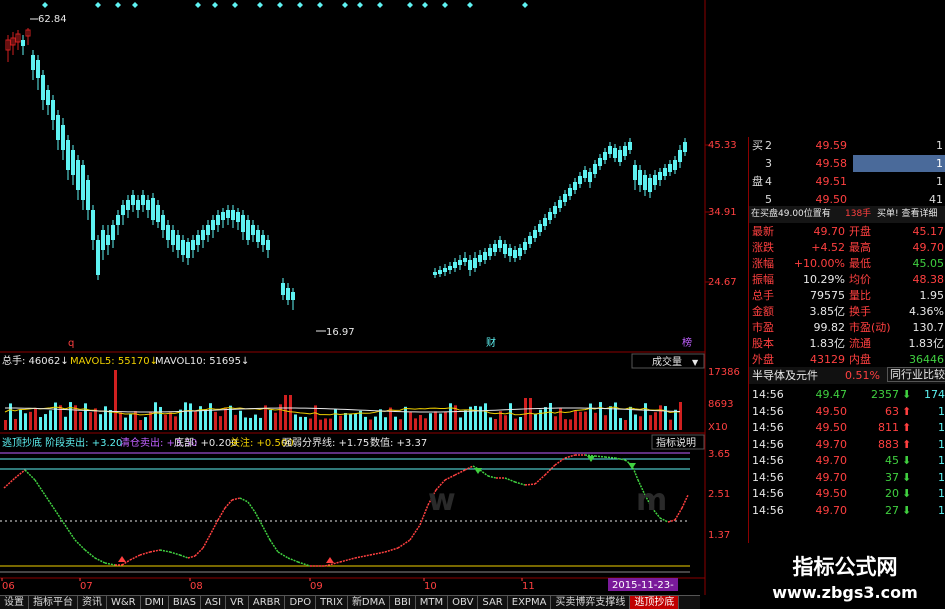  Describe the element at coordinates (847, 231) in the screenshot. I see `stat-row: 最新 49.70 开盘 45.17` at that location.